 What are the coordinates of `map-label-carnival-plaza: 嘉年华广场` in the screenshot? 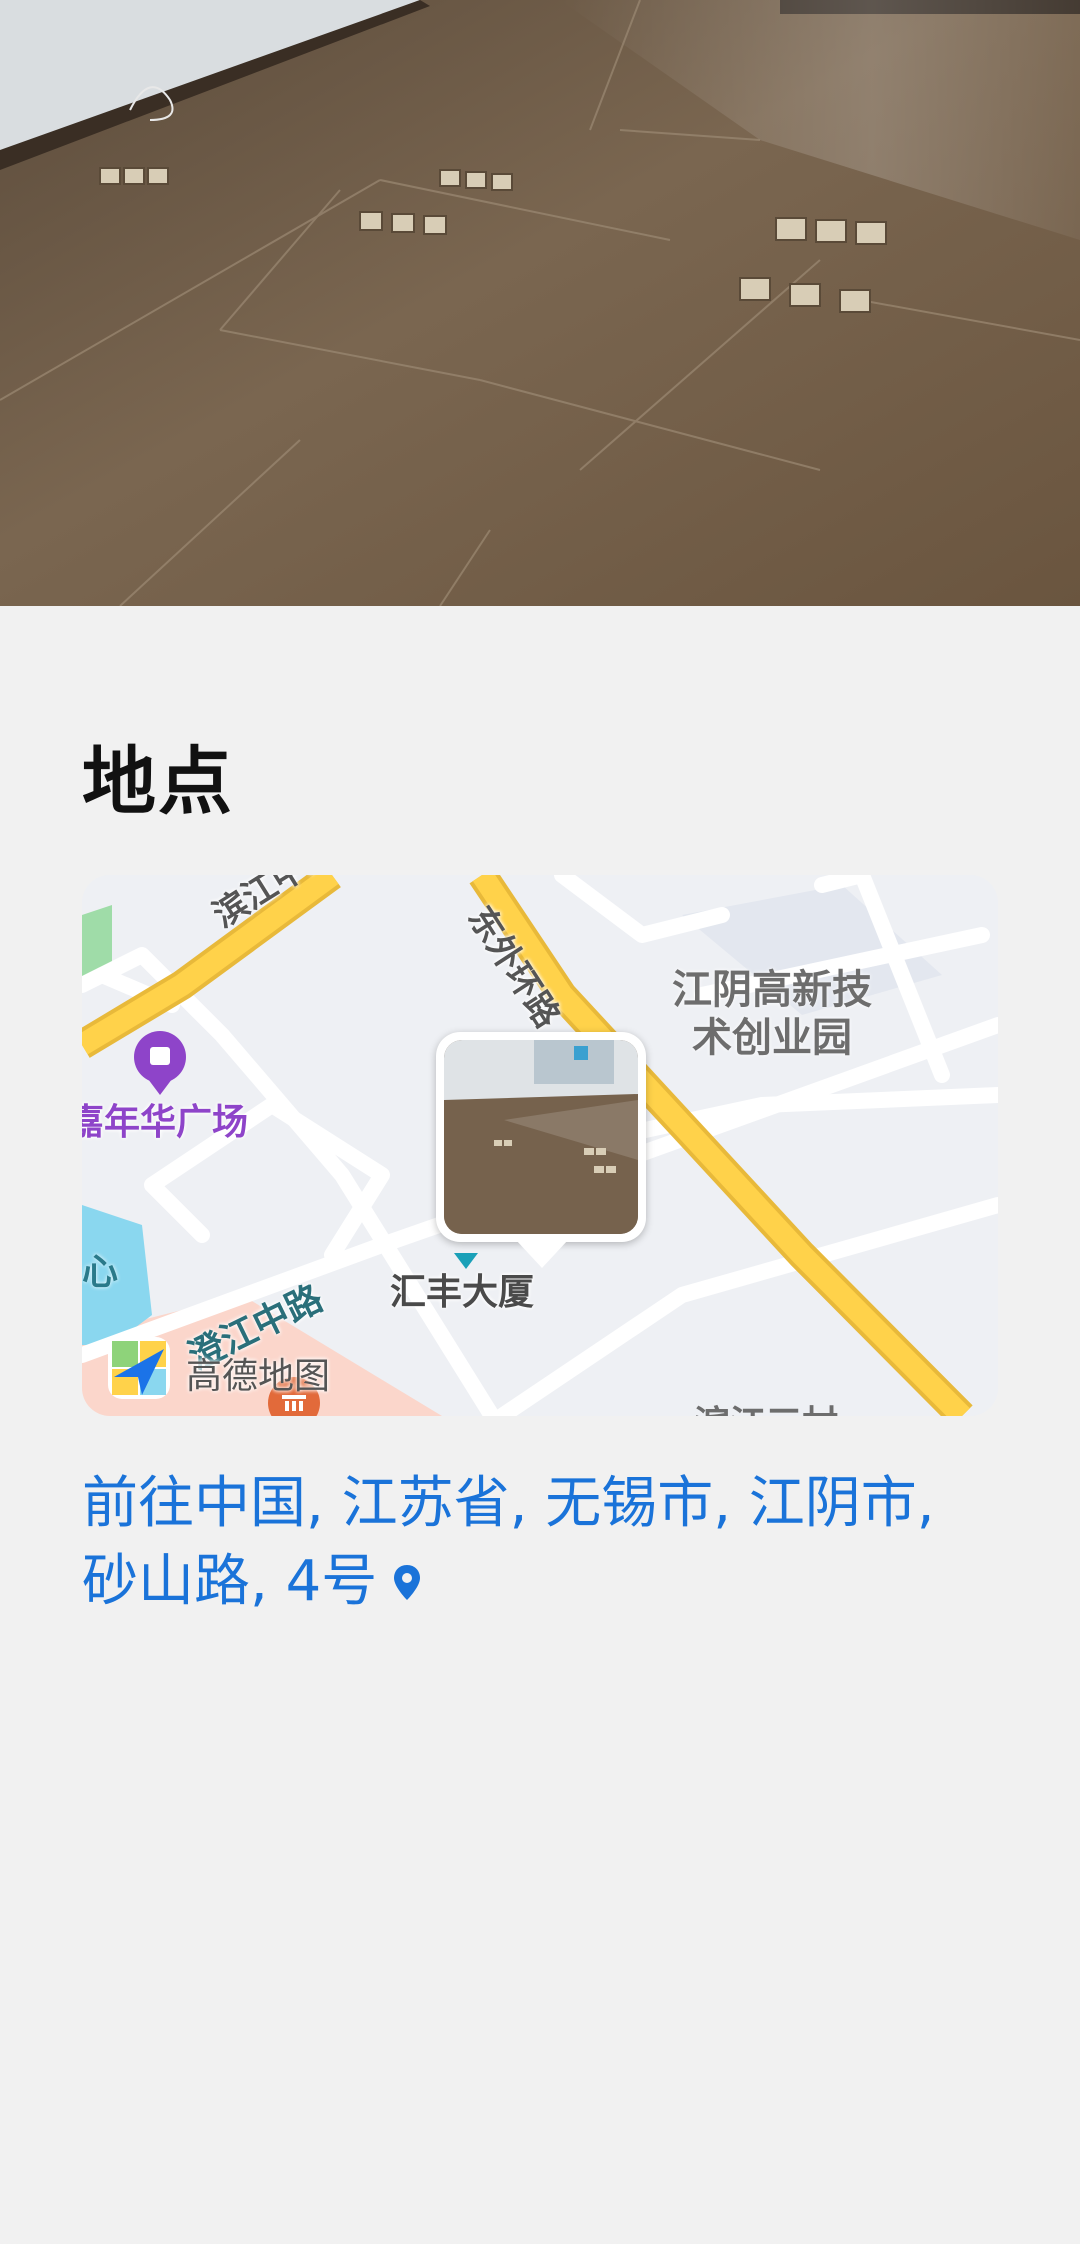 It's located at (165, 1122).